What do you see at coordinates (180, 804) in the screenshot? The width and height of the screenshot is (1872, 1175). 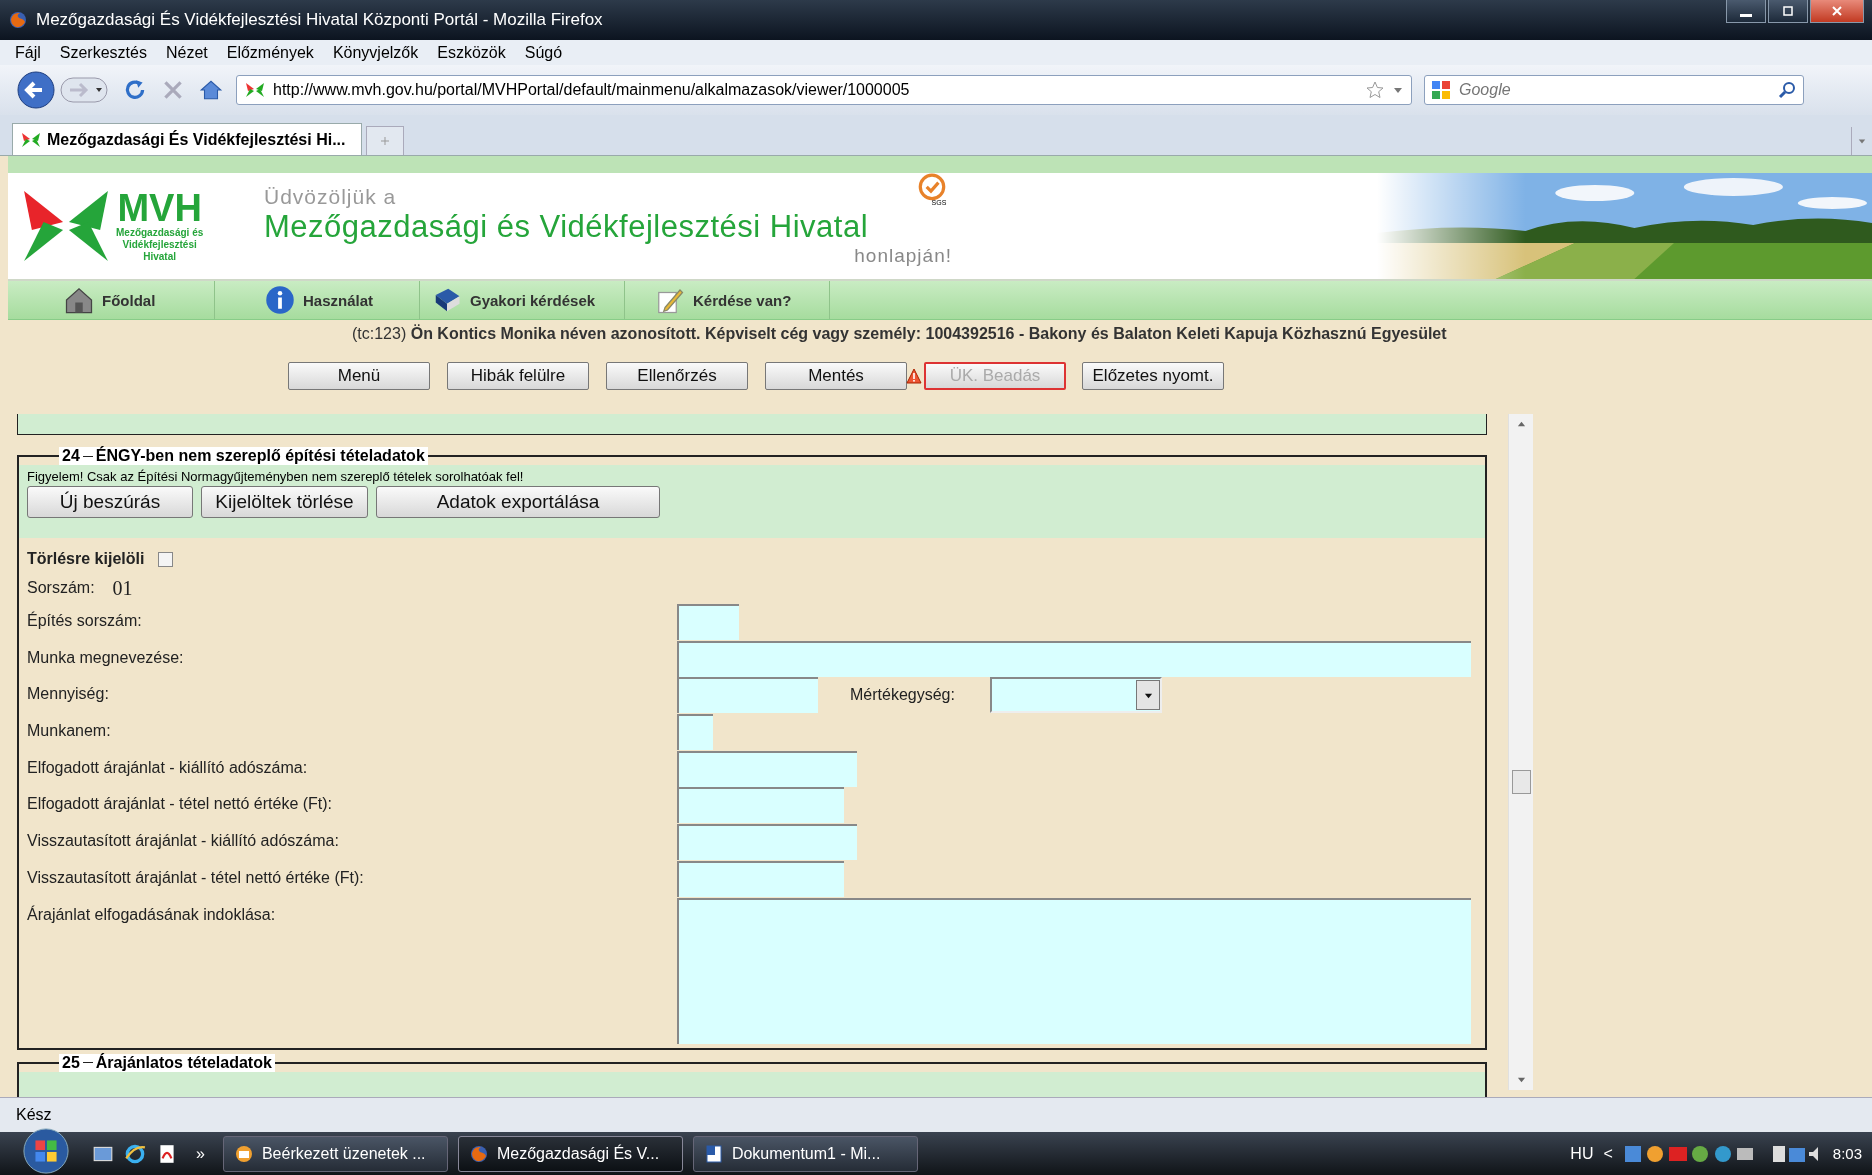 I see `field-label: Elfogadott árajánlat - tétel nettó értéke (Ft):` at bounding box center [180, 804].